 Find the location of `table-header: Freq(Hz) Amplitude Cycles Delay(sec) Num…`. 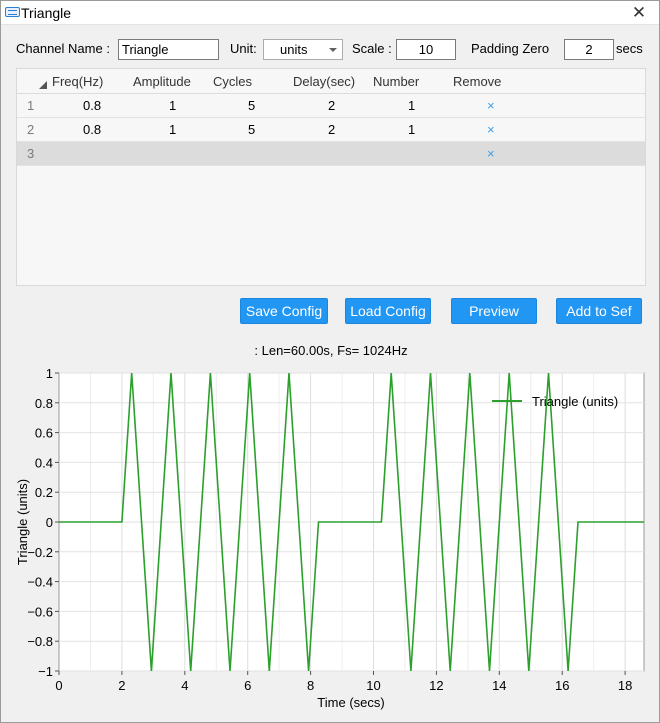

table-header: Freq(Hz) Amplitude Cycles Delay(sec) Num… is located at coordinates (331, 81).